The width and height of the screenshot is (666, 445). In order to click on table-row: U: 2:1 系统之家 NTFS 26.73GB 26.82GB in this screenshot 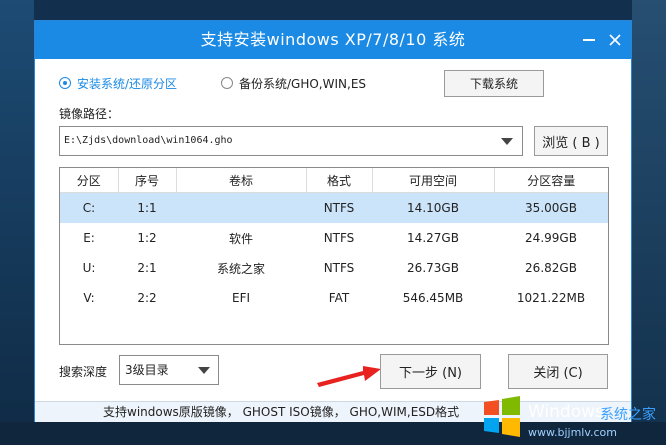, I will do `click(334, 268)`.